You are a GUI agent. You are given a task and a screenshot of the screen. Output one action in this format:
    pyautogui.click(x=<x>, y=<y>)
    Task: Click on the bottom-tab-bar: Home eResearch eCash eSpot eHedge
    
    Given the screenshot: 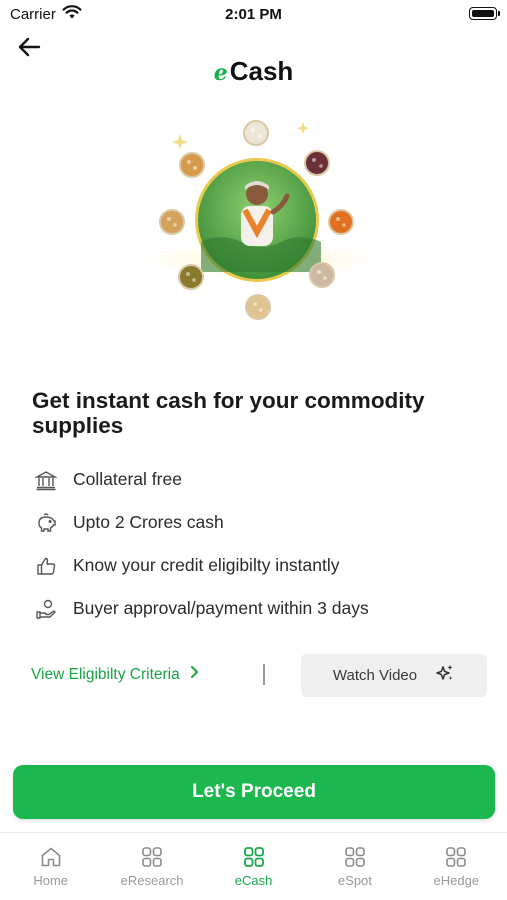 What is the action you would take?
    pyautogui.click(x=253, y=866)
    